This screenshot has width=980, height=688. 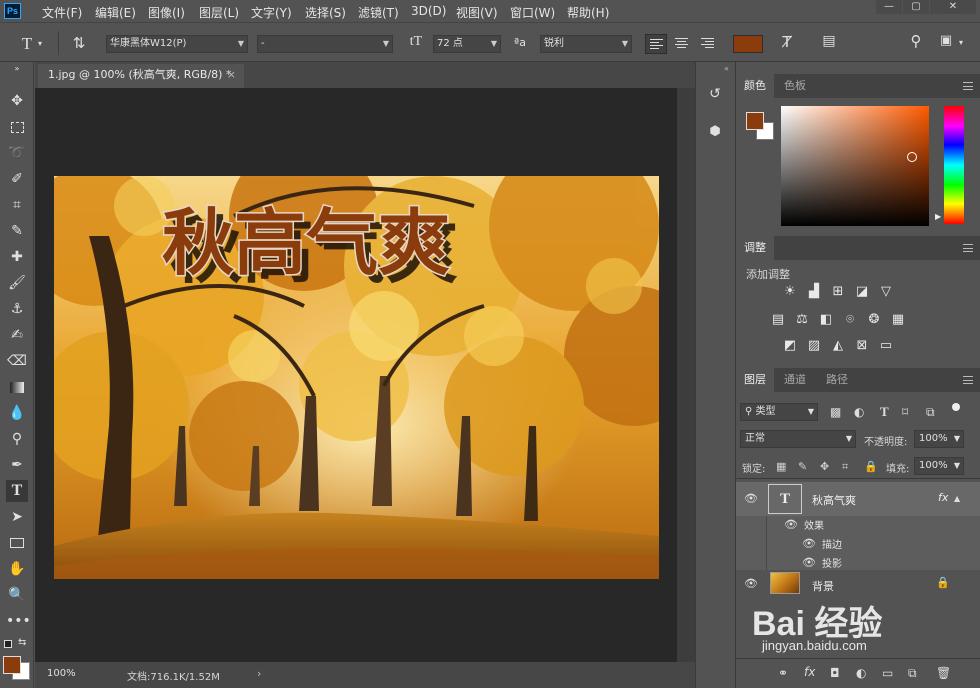 I want to click on quick-selection-tool-icon: ✐, so click(x=17, y=179).